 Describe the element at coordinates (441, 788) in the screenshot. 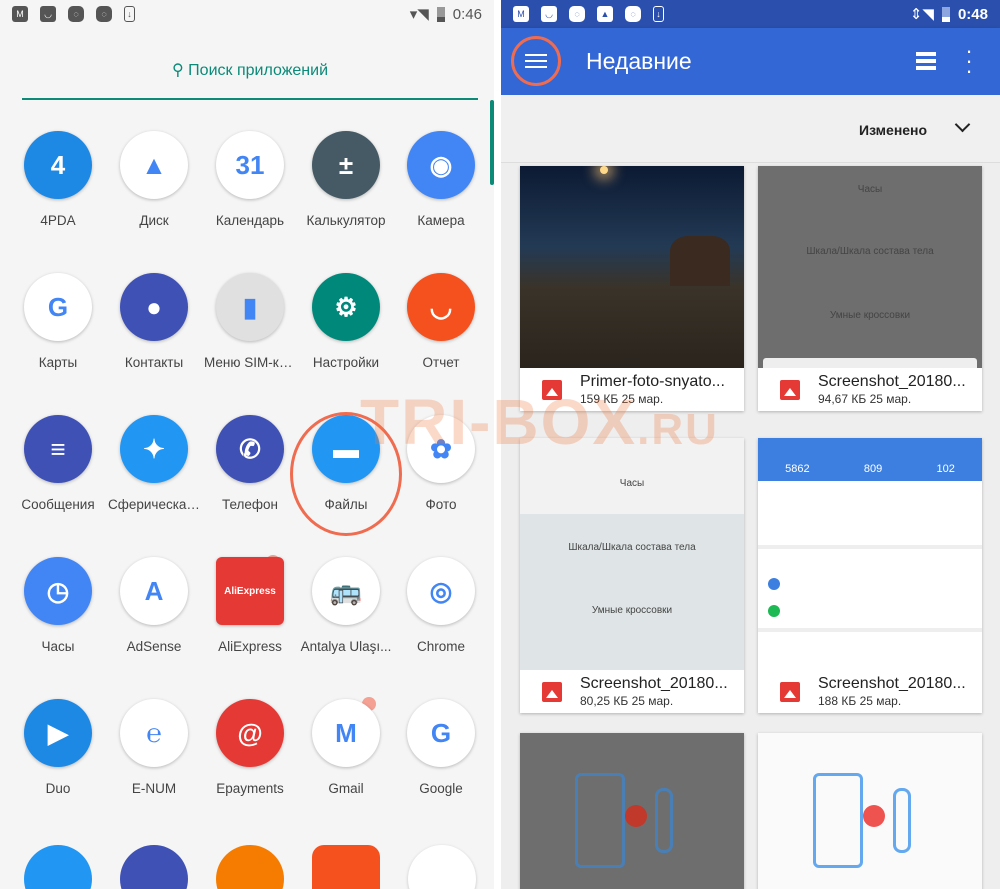

I see `app-label: Google` at that location.